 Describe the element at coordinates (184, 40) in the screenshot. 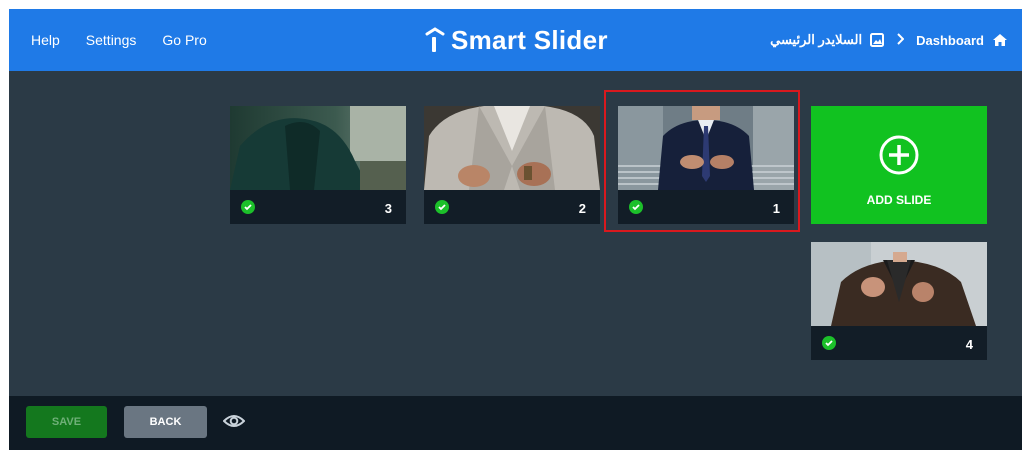

I see `nav-go-pro: Go Pro` at that location.